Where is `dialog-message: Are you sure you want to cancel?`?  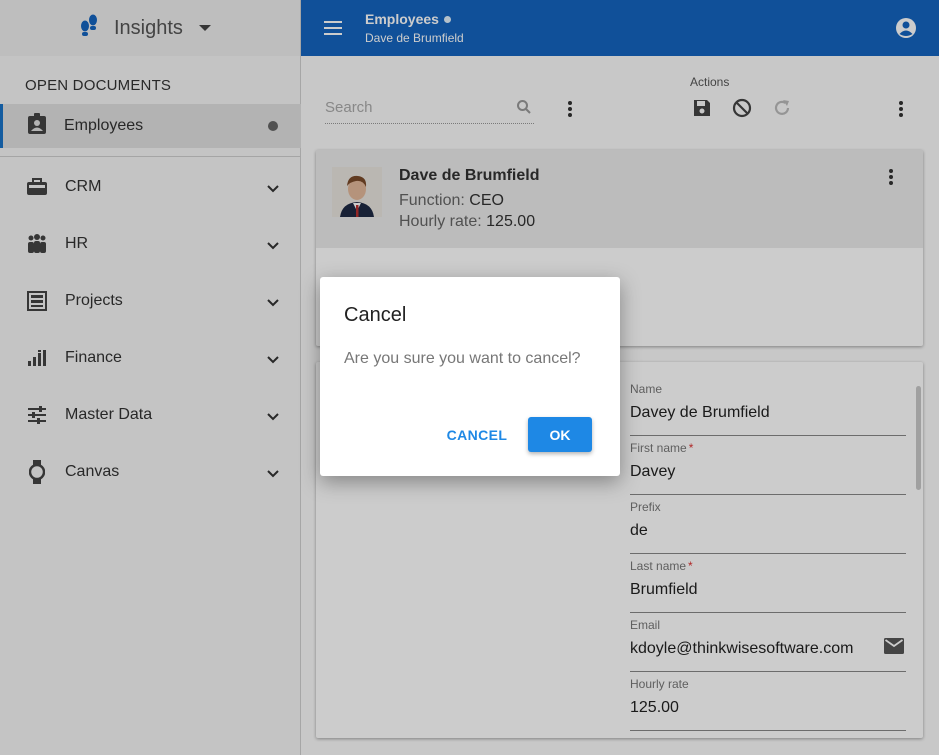 dialog-message: Are you sure you want to cancel? is located at coordinates (462, 358).